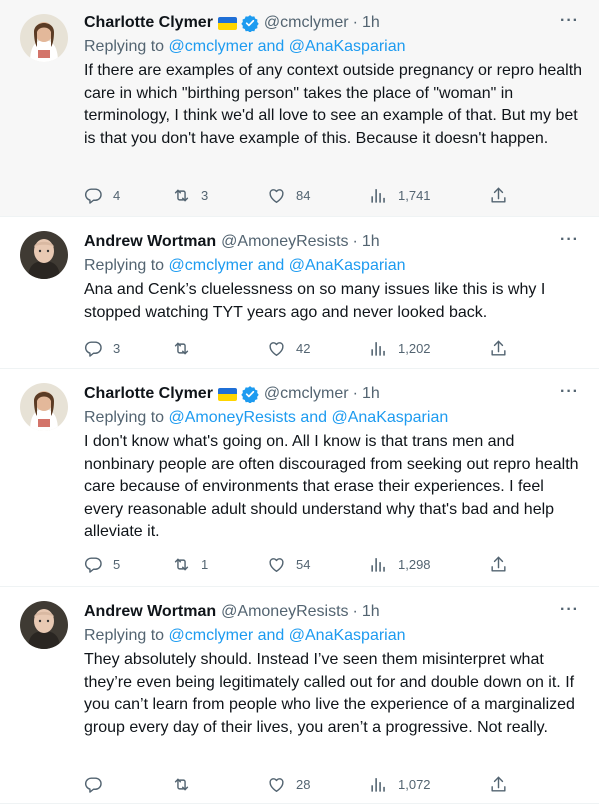 The image size is (599, 804). Describe the element at coordinates (400, 784) in the screenshot. I see `views-button: 1,072` at that location.